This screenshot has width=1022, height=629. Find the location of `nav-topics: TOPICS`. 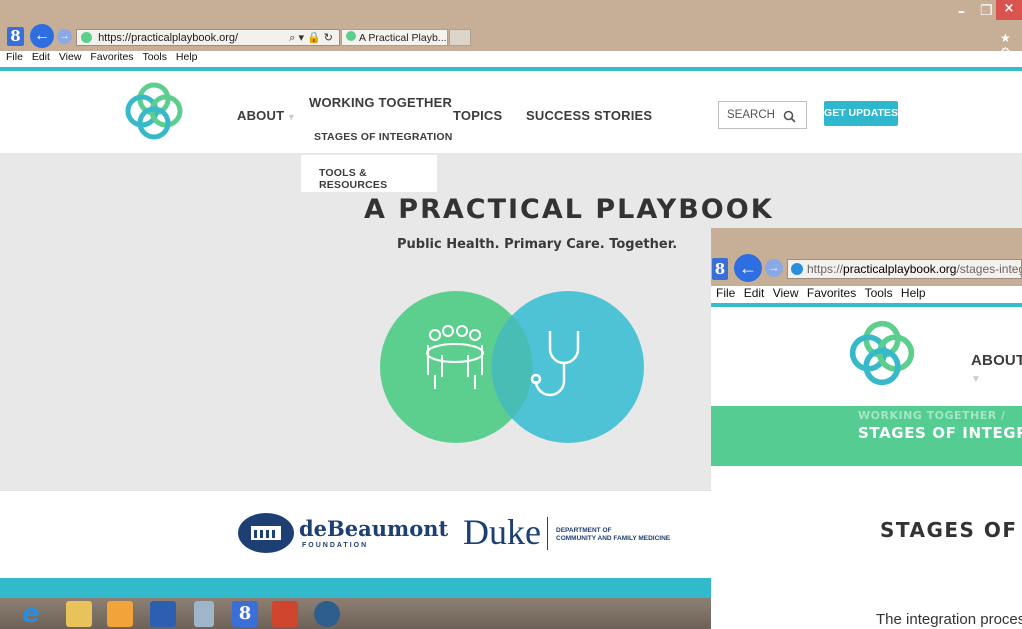

nav-topics: TOPICS is located at coordinates (477, 115).